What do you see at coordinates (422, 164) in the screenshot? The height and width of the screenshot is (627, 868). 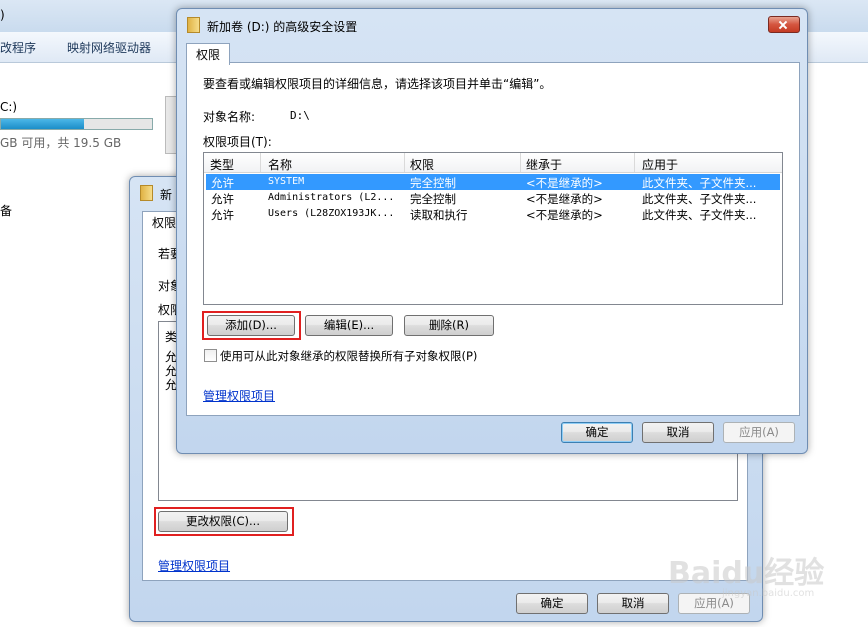 I see `column-permission: 权限` at bounding box center [422, 164].